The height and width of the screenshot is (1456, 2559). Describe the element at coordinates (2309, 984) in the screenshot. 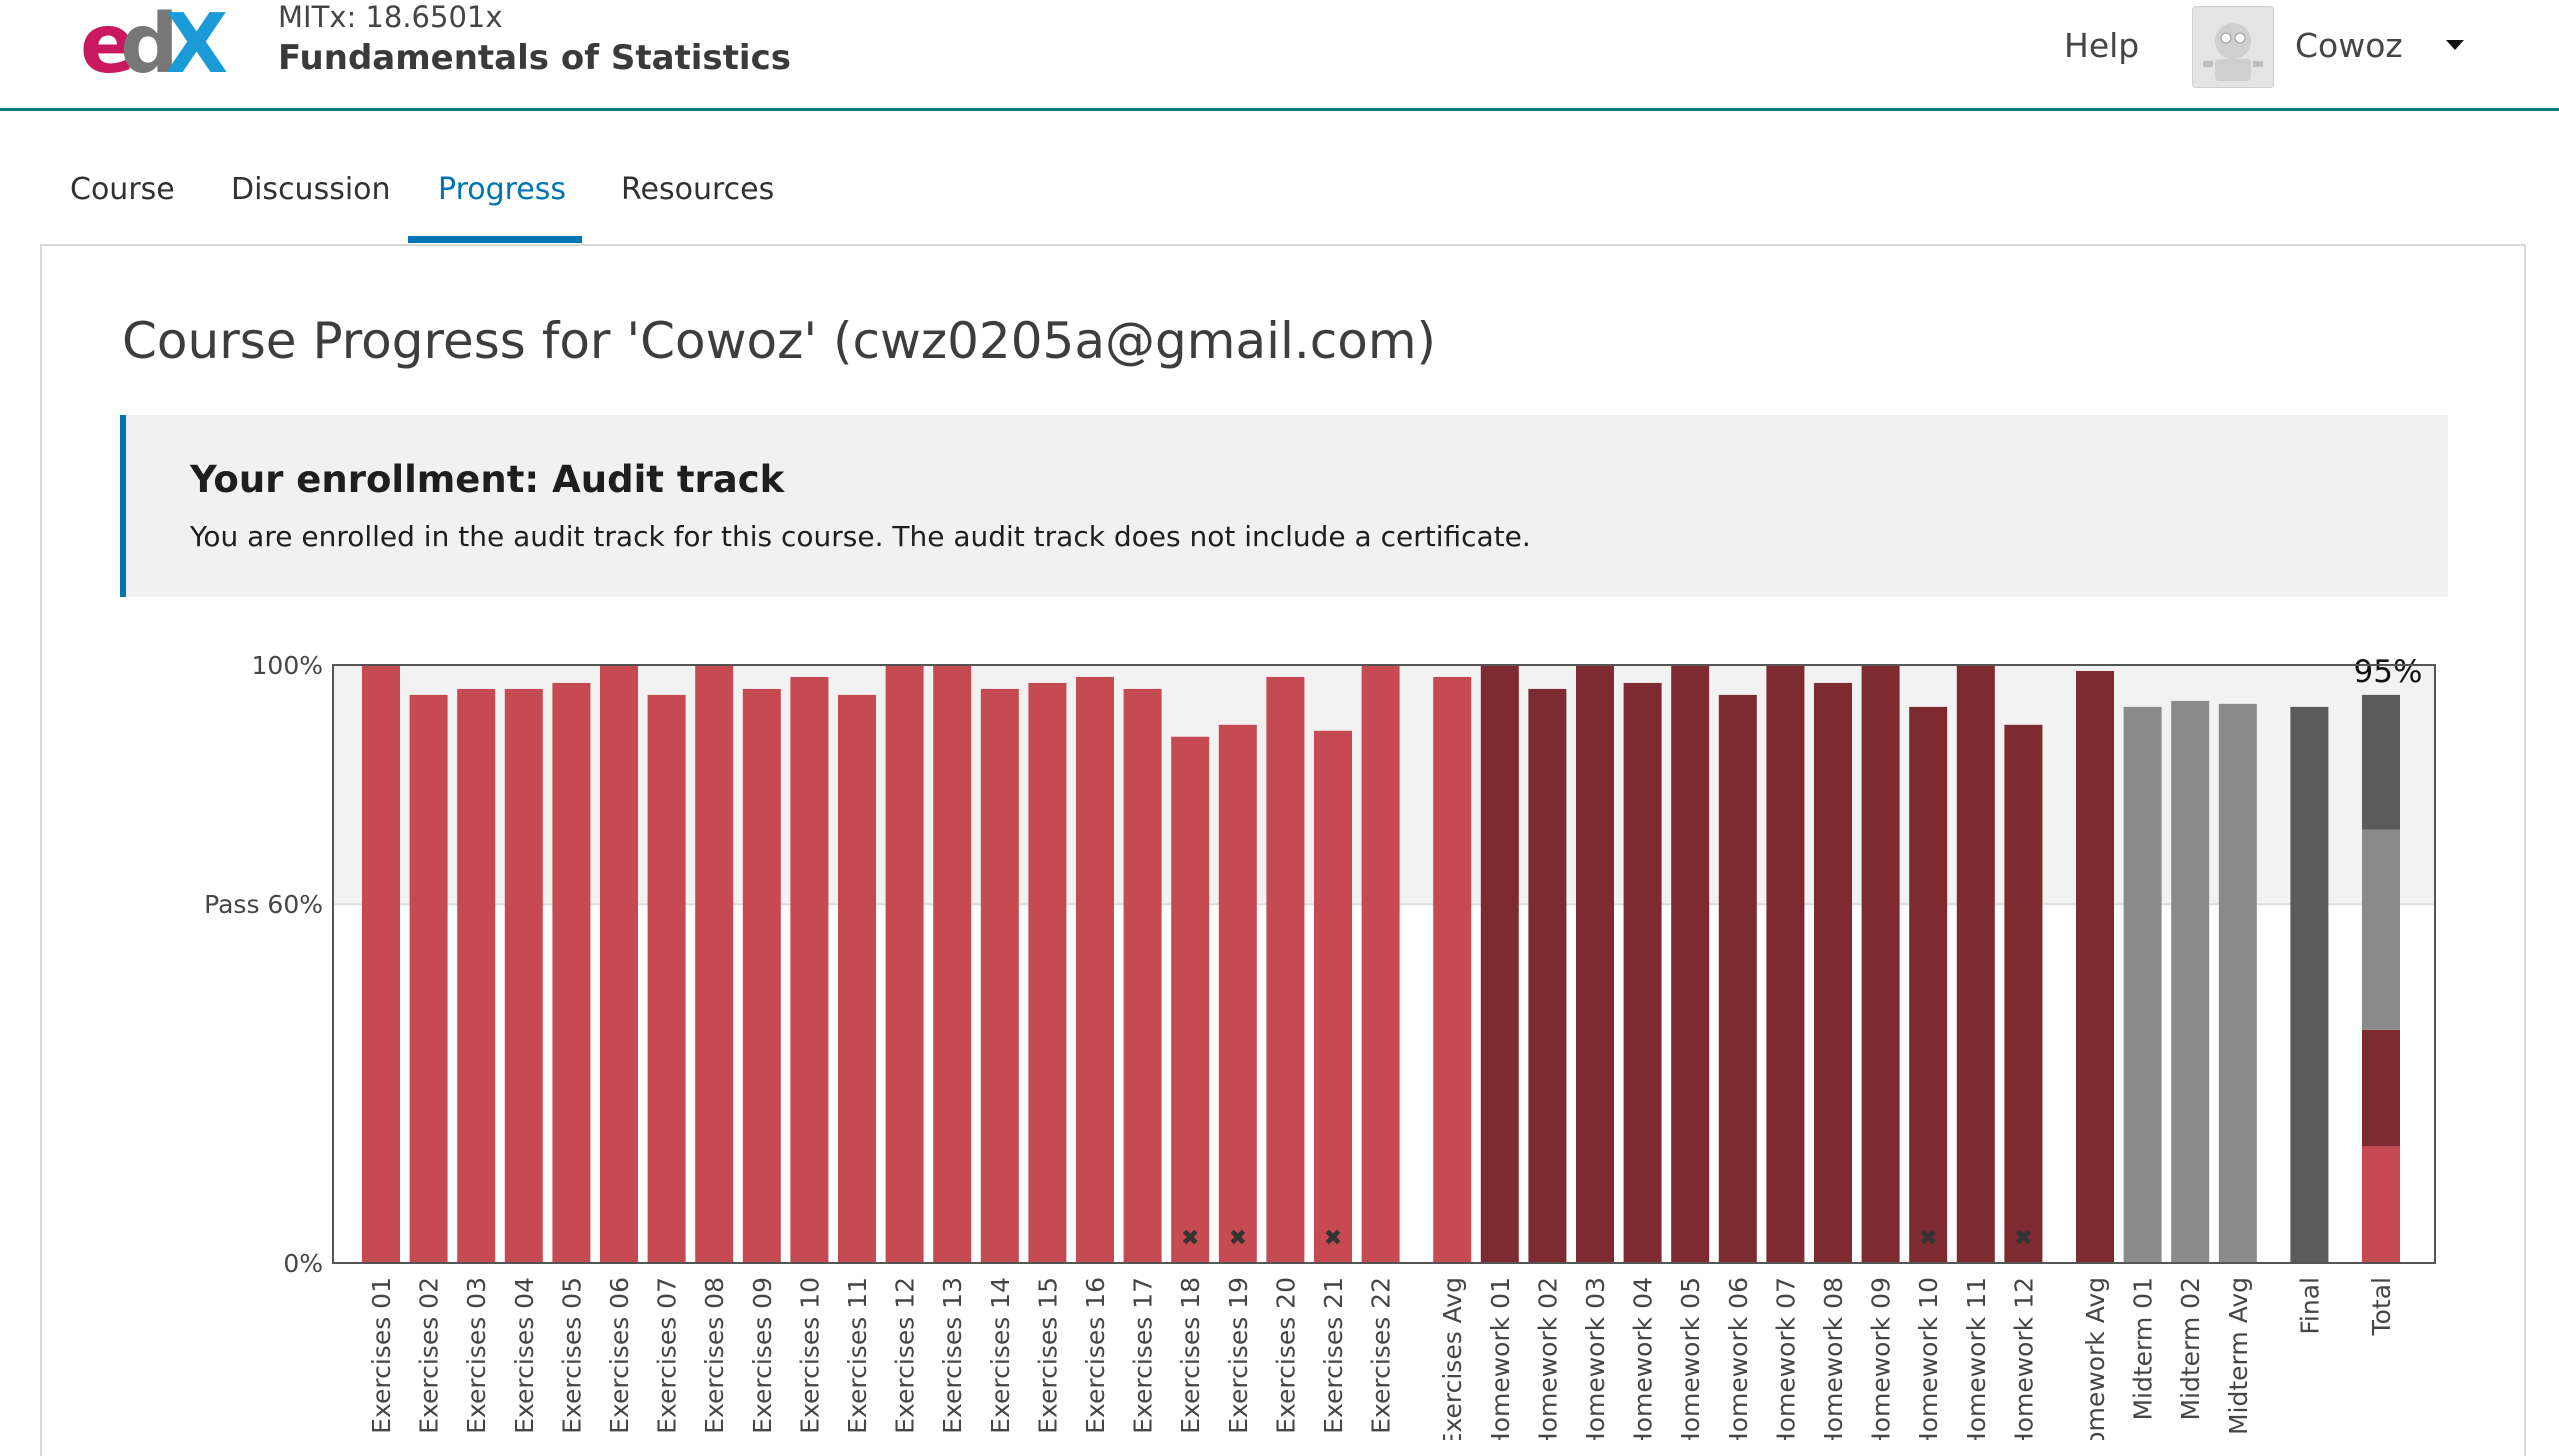

I see `bar-final` at that location.